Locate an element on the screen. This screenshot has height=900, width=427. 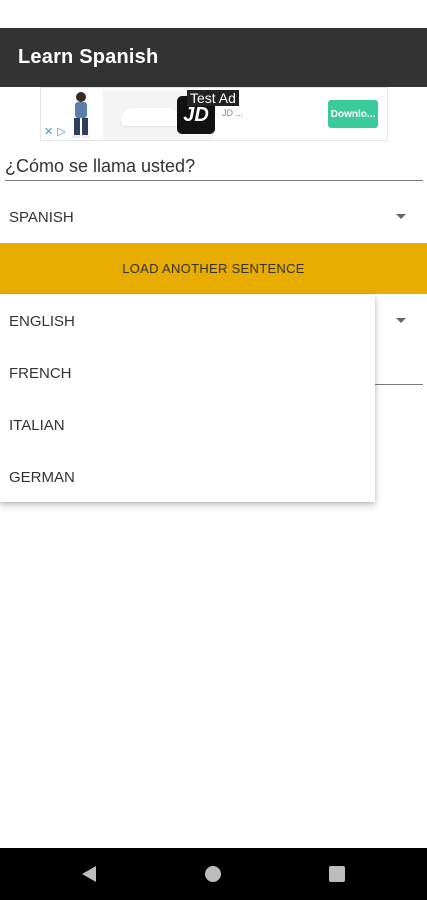
load-another-sentence-button: LOAD ANOTHER SENTENCE is located at coordinates (213, 268).